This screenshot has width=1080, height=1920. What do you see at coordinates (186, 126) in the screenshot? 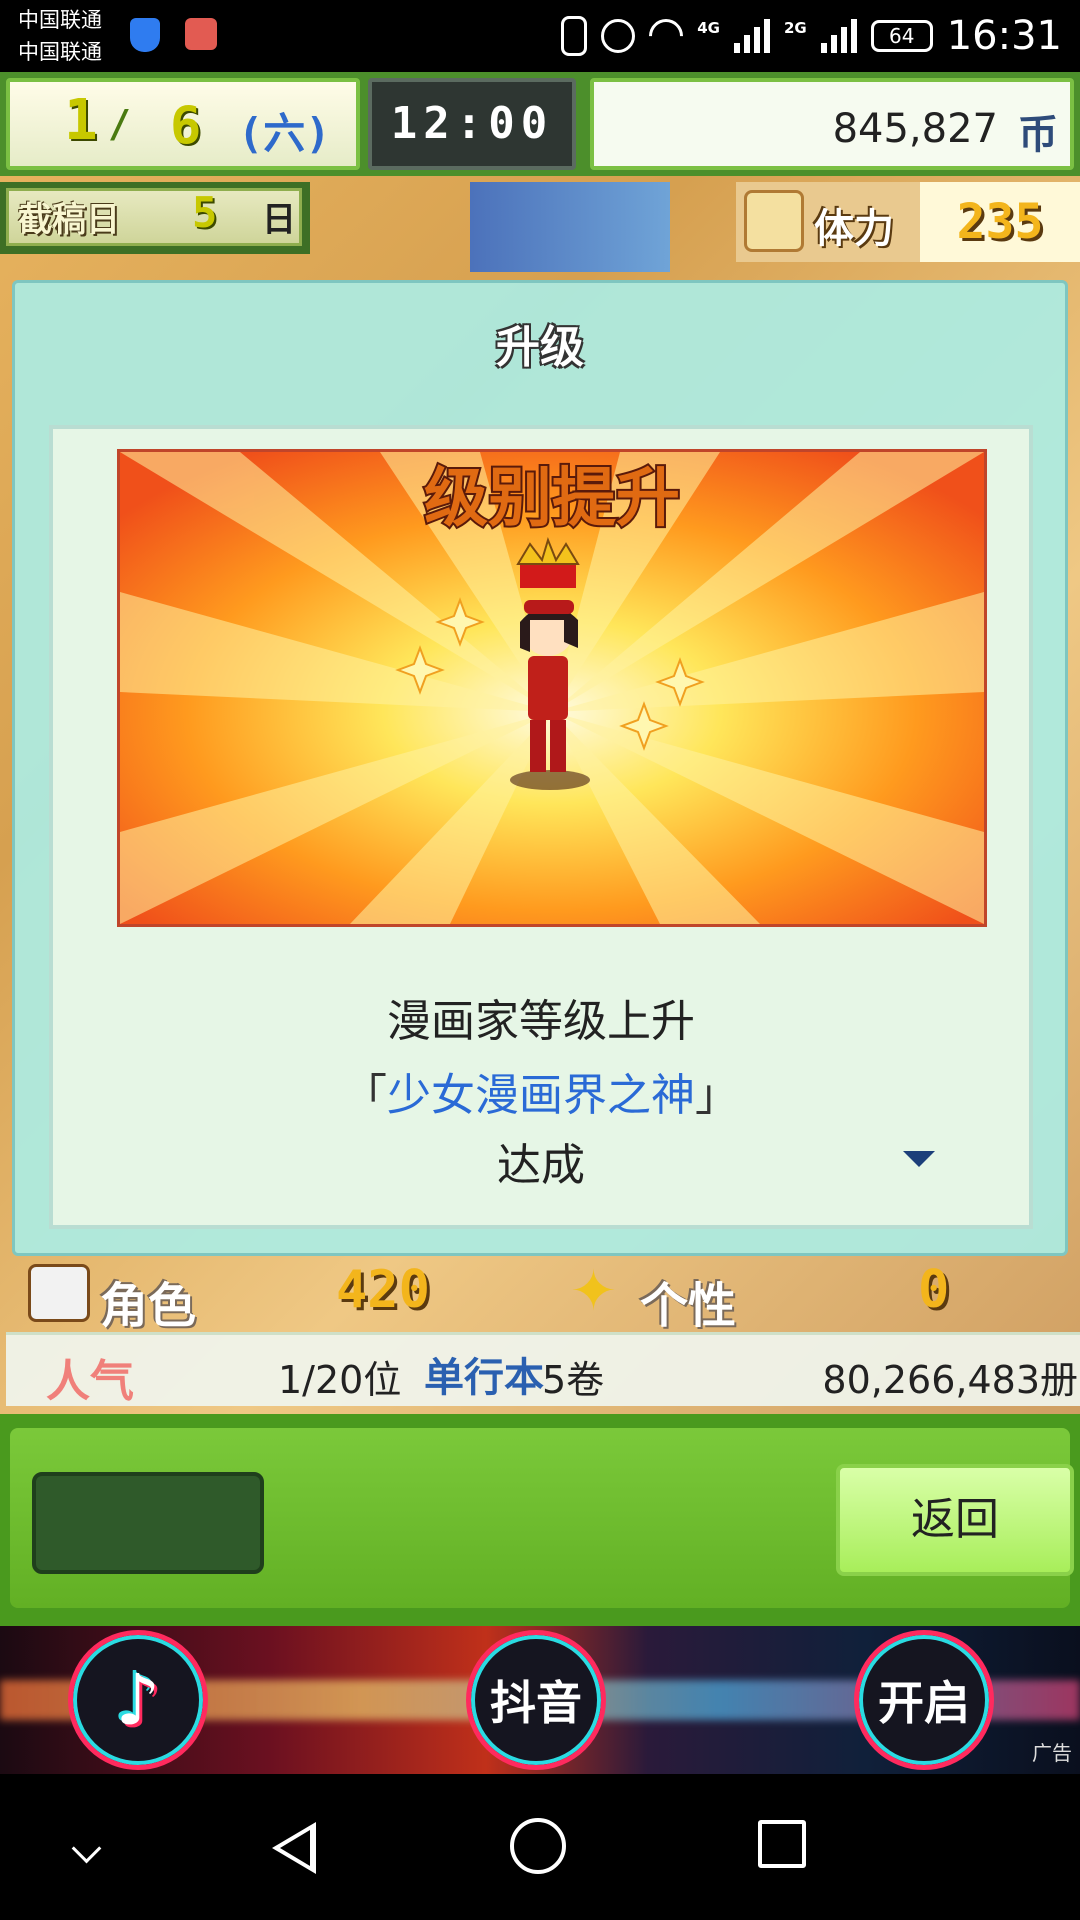
I see `day-value: 6` at bounding box center [186, 126].